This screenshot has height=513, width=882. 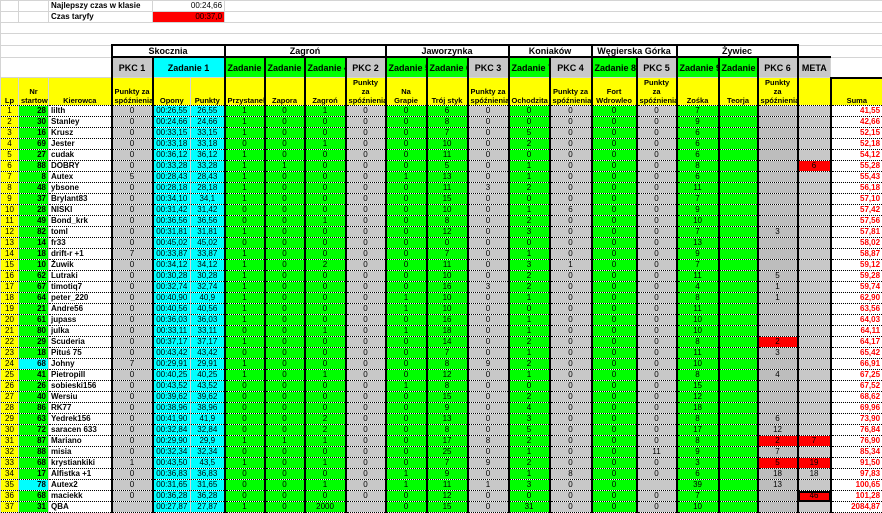 What do you see at coordinates (529, 177) in the screenshot?
I see `cell-ochodzita: 1` at bounding box center [529, 177].